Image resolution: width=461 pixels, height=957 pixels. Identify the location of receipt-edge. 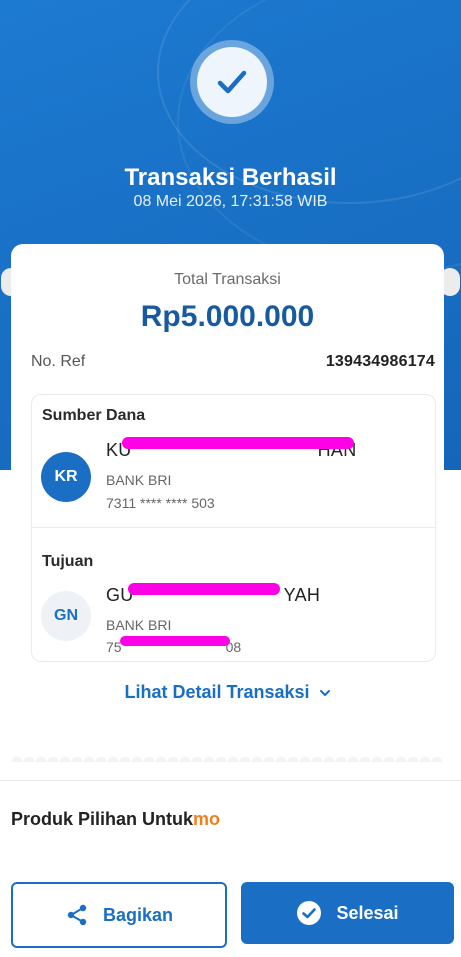
(227, 755).